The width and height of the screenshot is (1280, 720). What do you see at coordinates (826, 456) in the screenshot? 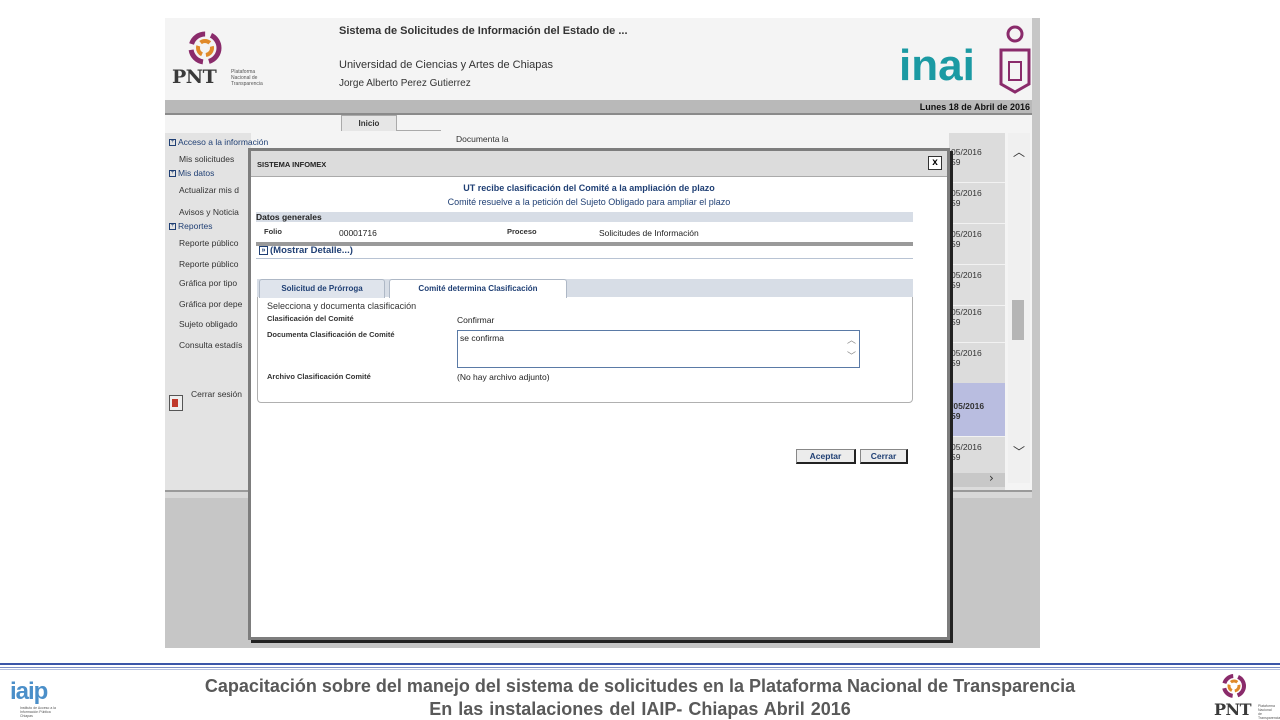
I see `aceptar-button: Aceptar` at bounding box center [826, 456].